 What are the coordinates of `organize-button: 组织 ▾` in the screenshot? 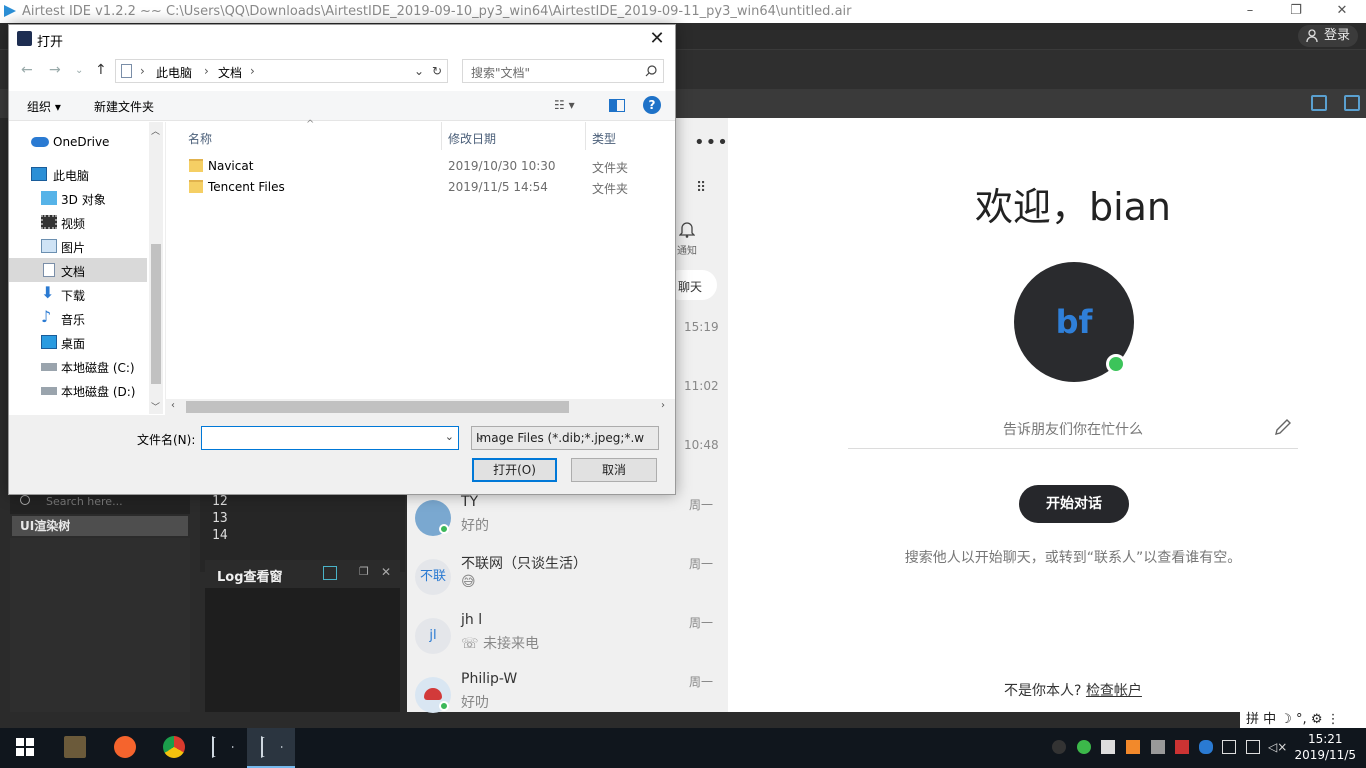 It's located at (44, 106).